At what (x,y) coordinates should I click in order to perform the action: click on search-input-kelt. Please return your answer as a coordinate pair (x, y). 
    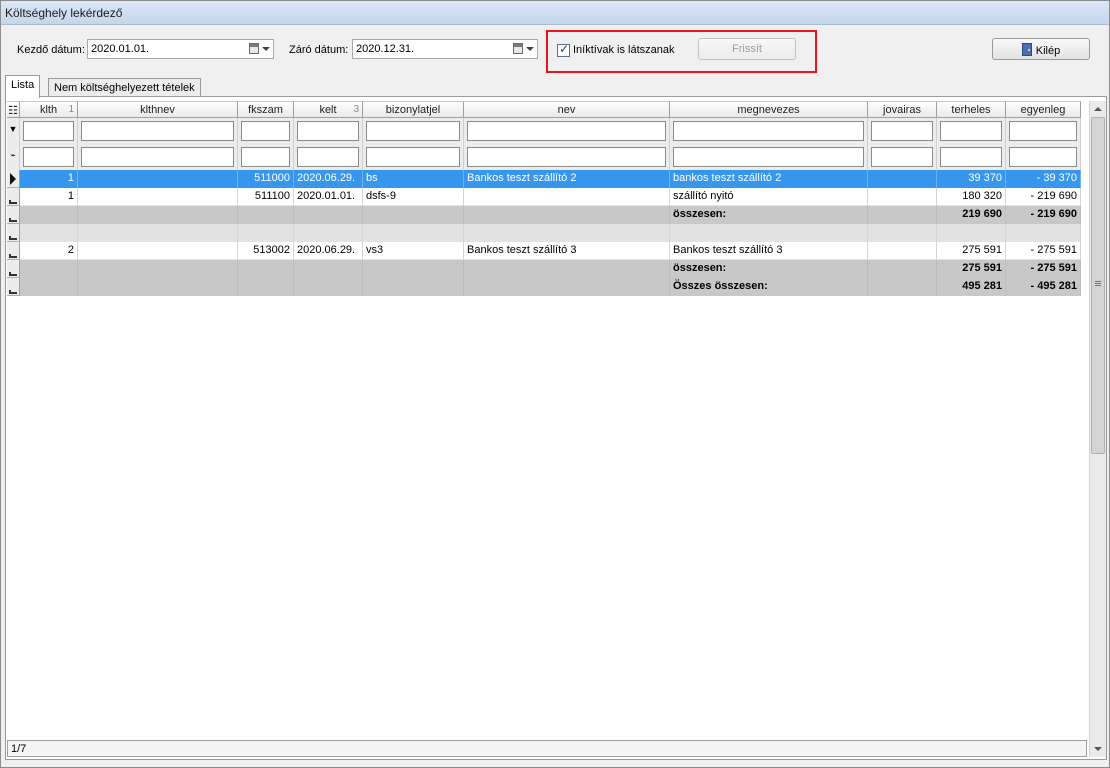
    Looking at the image, I should click on (328, 157).